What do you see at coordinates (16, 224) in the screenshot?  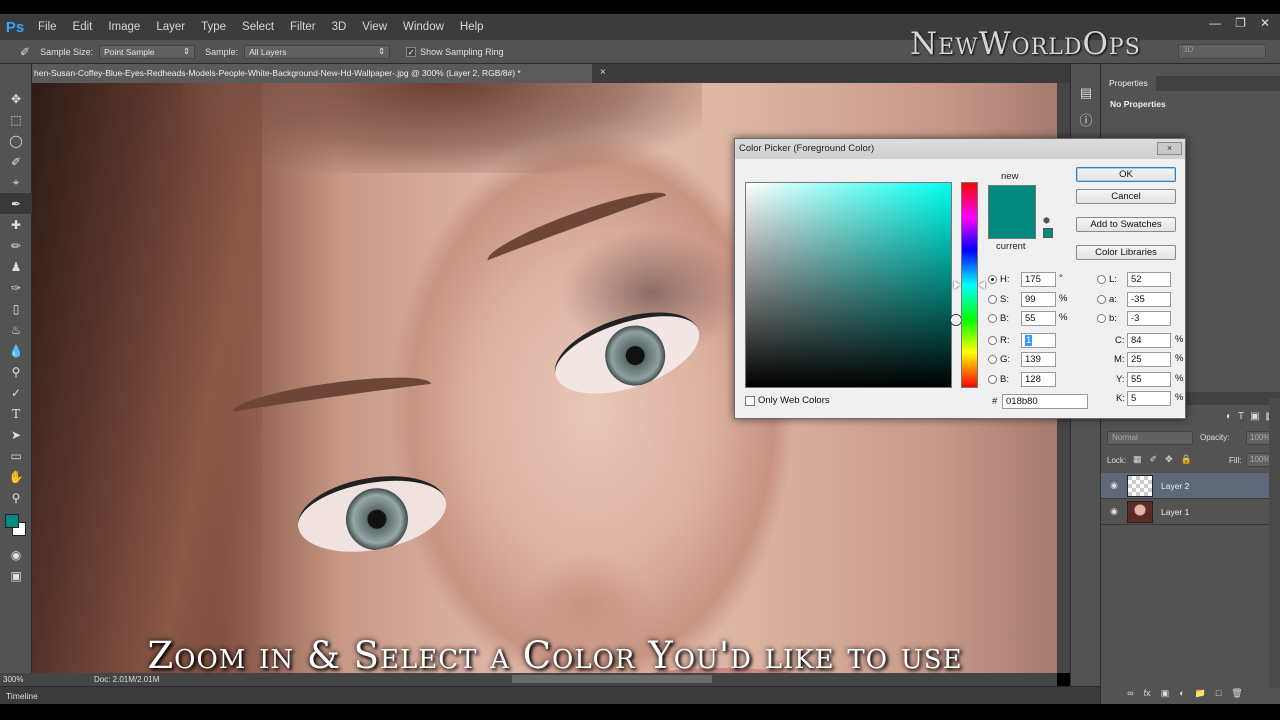 I see `healing-brush-tool-icon: ✚` at bounding box center [16, 224].